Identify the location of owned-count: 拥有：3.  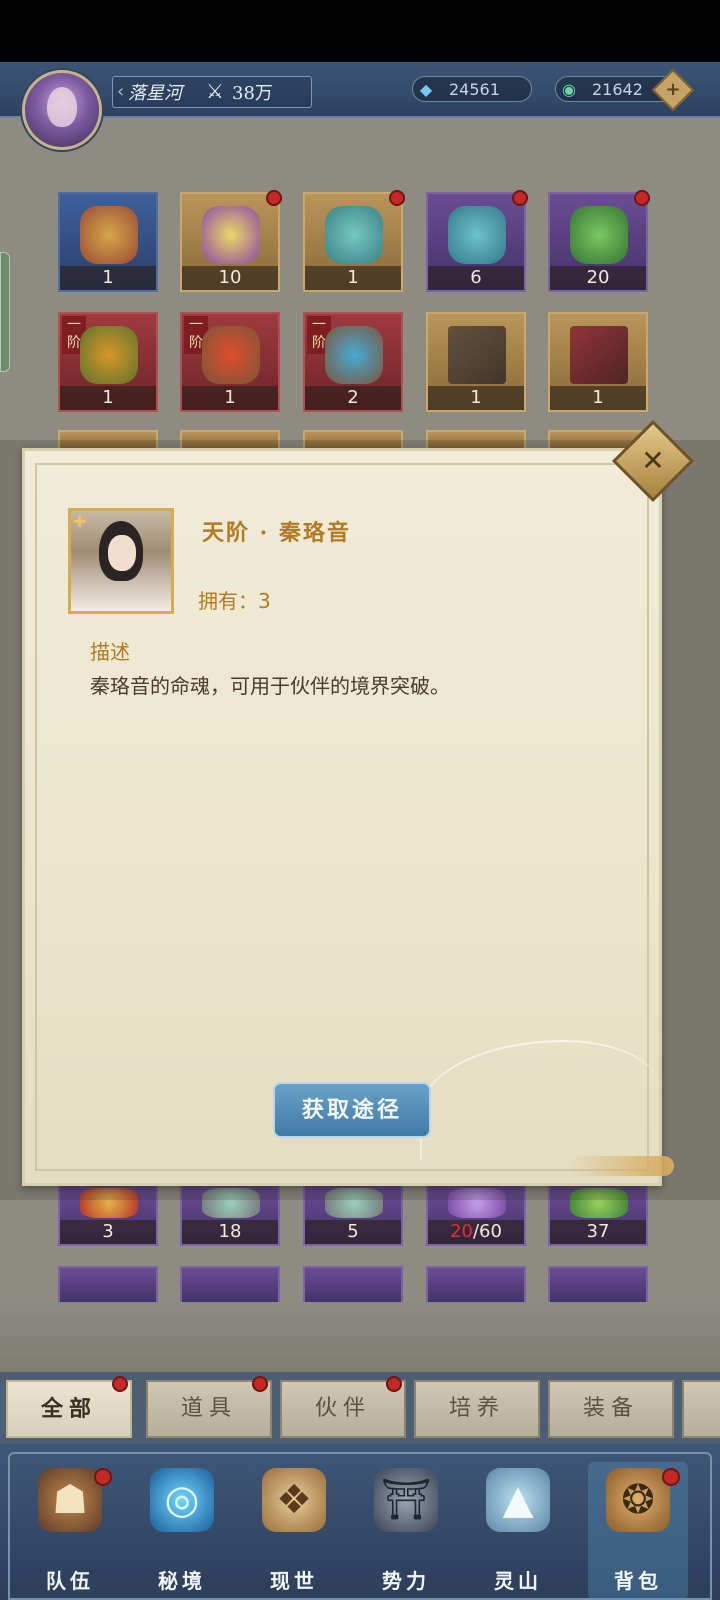
(234, 601).